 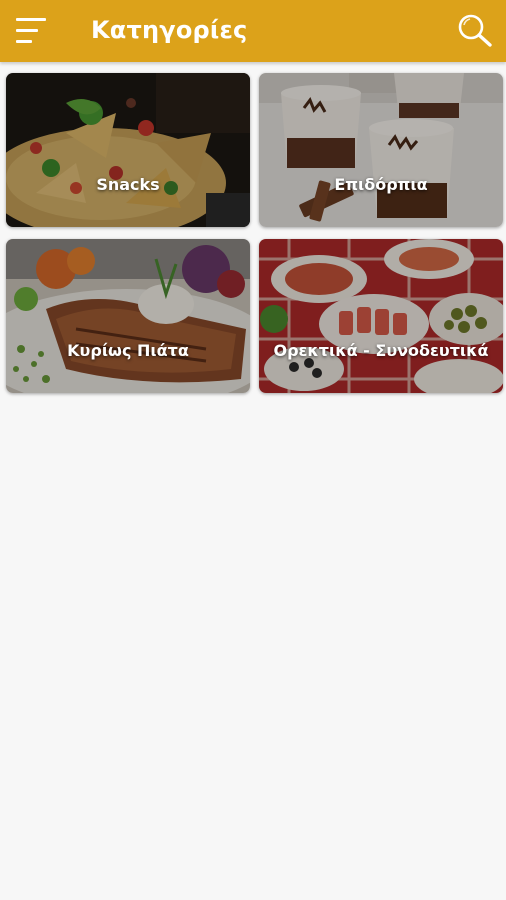 I want to click on category-card-main-dishes: Κυρίως Πιάτα, so click(x=128, y=316).